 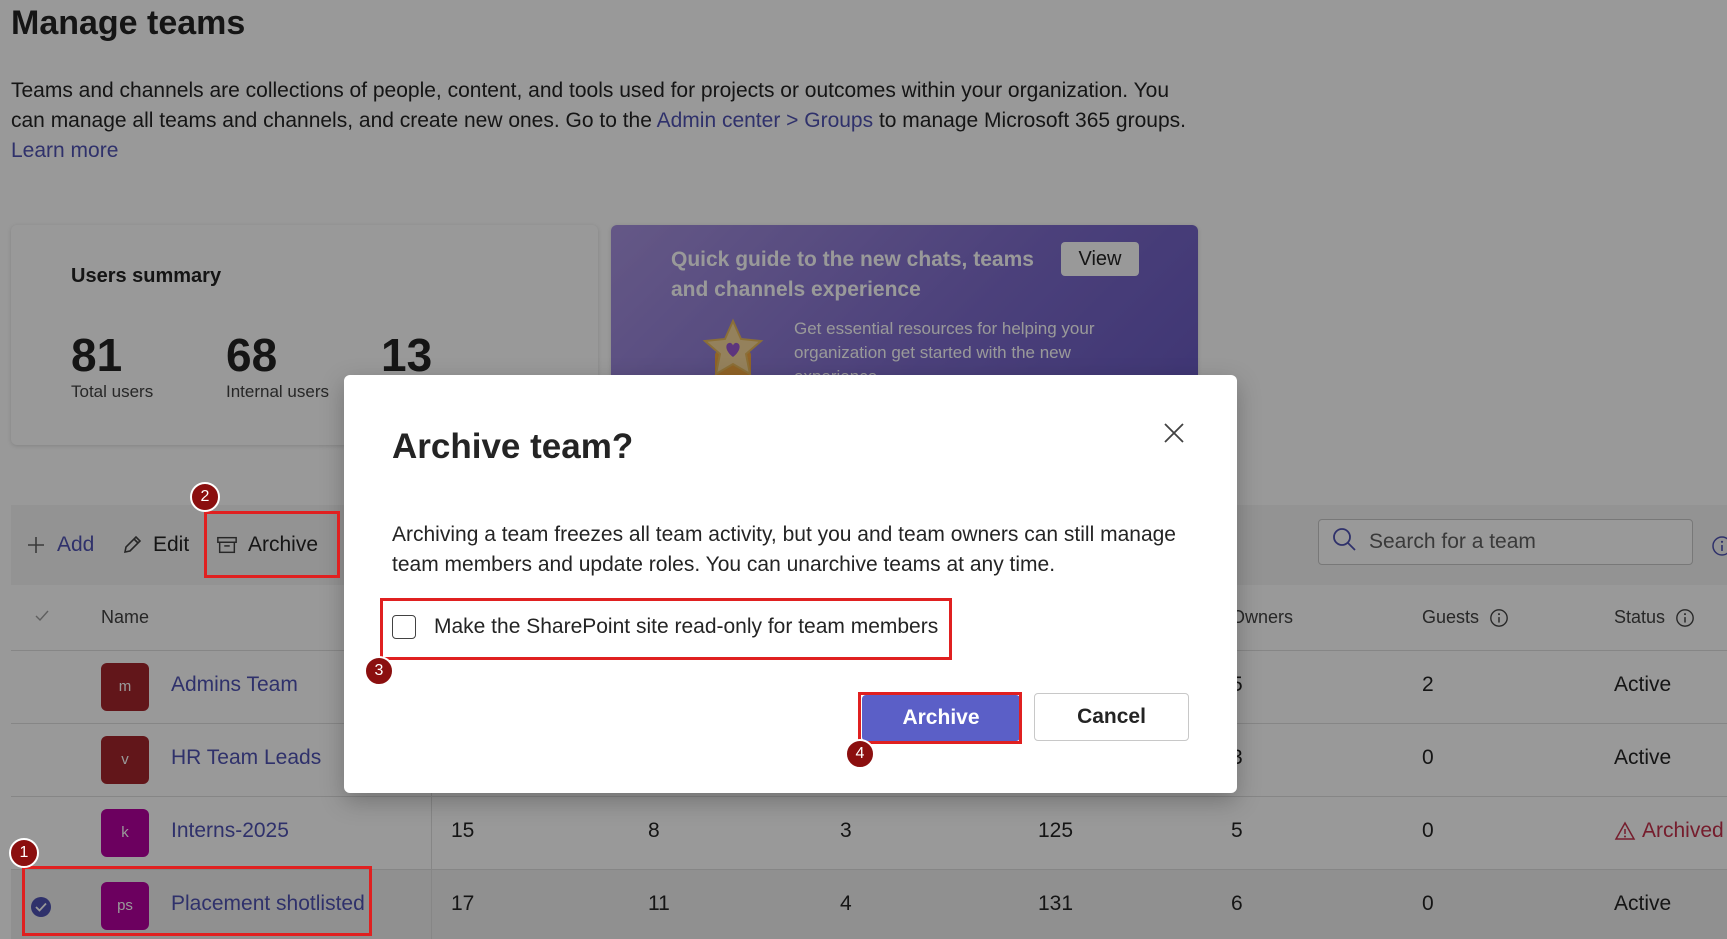 What do you see at coordinates (379, 671) in the screenshot?
I see `step-badge-3: 3` at bounding box center [379, 671].